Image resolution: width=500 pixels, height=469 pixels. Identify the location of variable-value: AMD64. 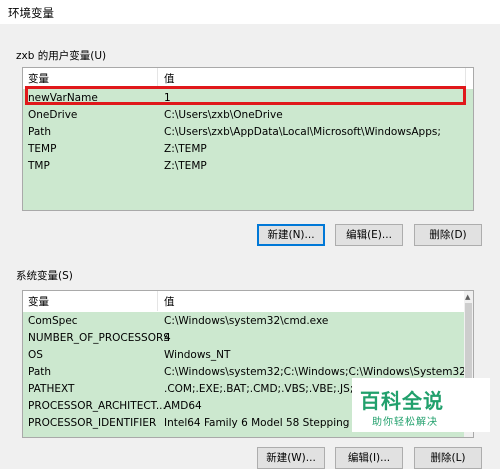
(183, 406).